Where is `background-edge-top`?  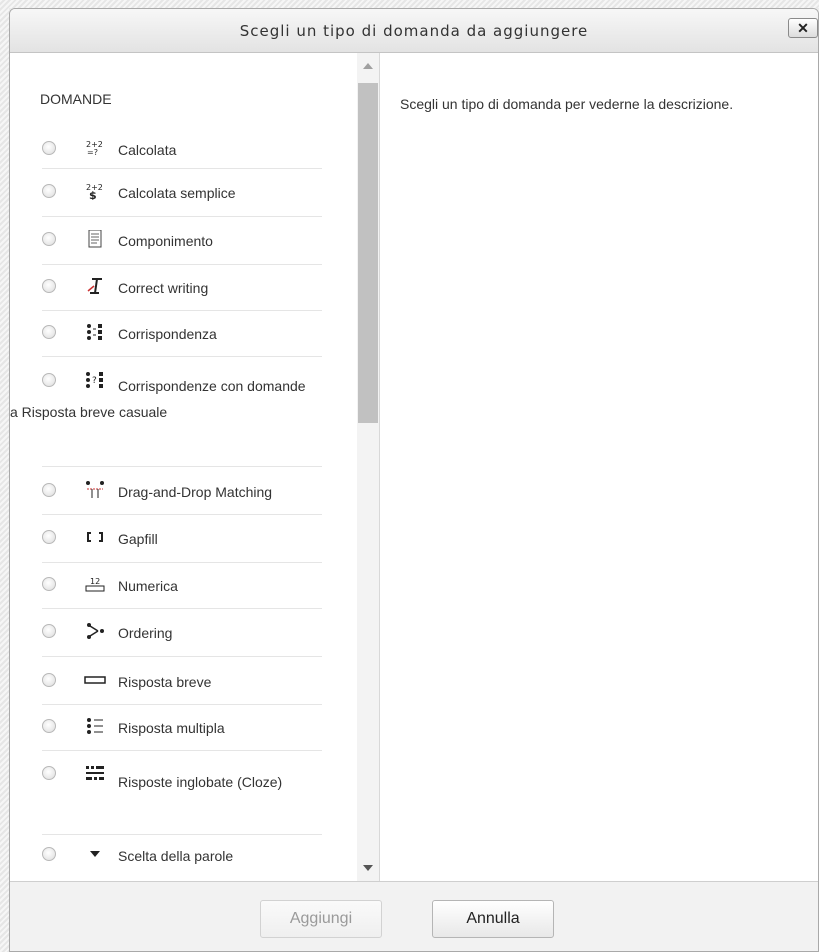 background-edge-top is located at coordinates (409, 4).